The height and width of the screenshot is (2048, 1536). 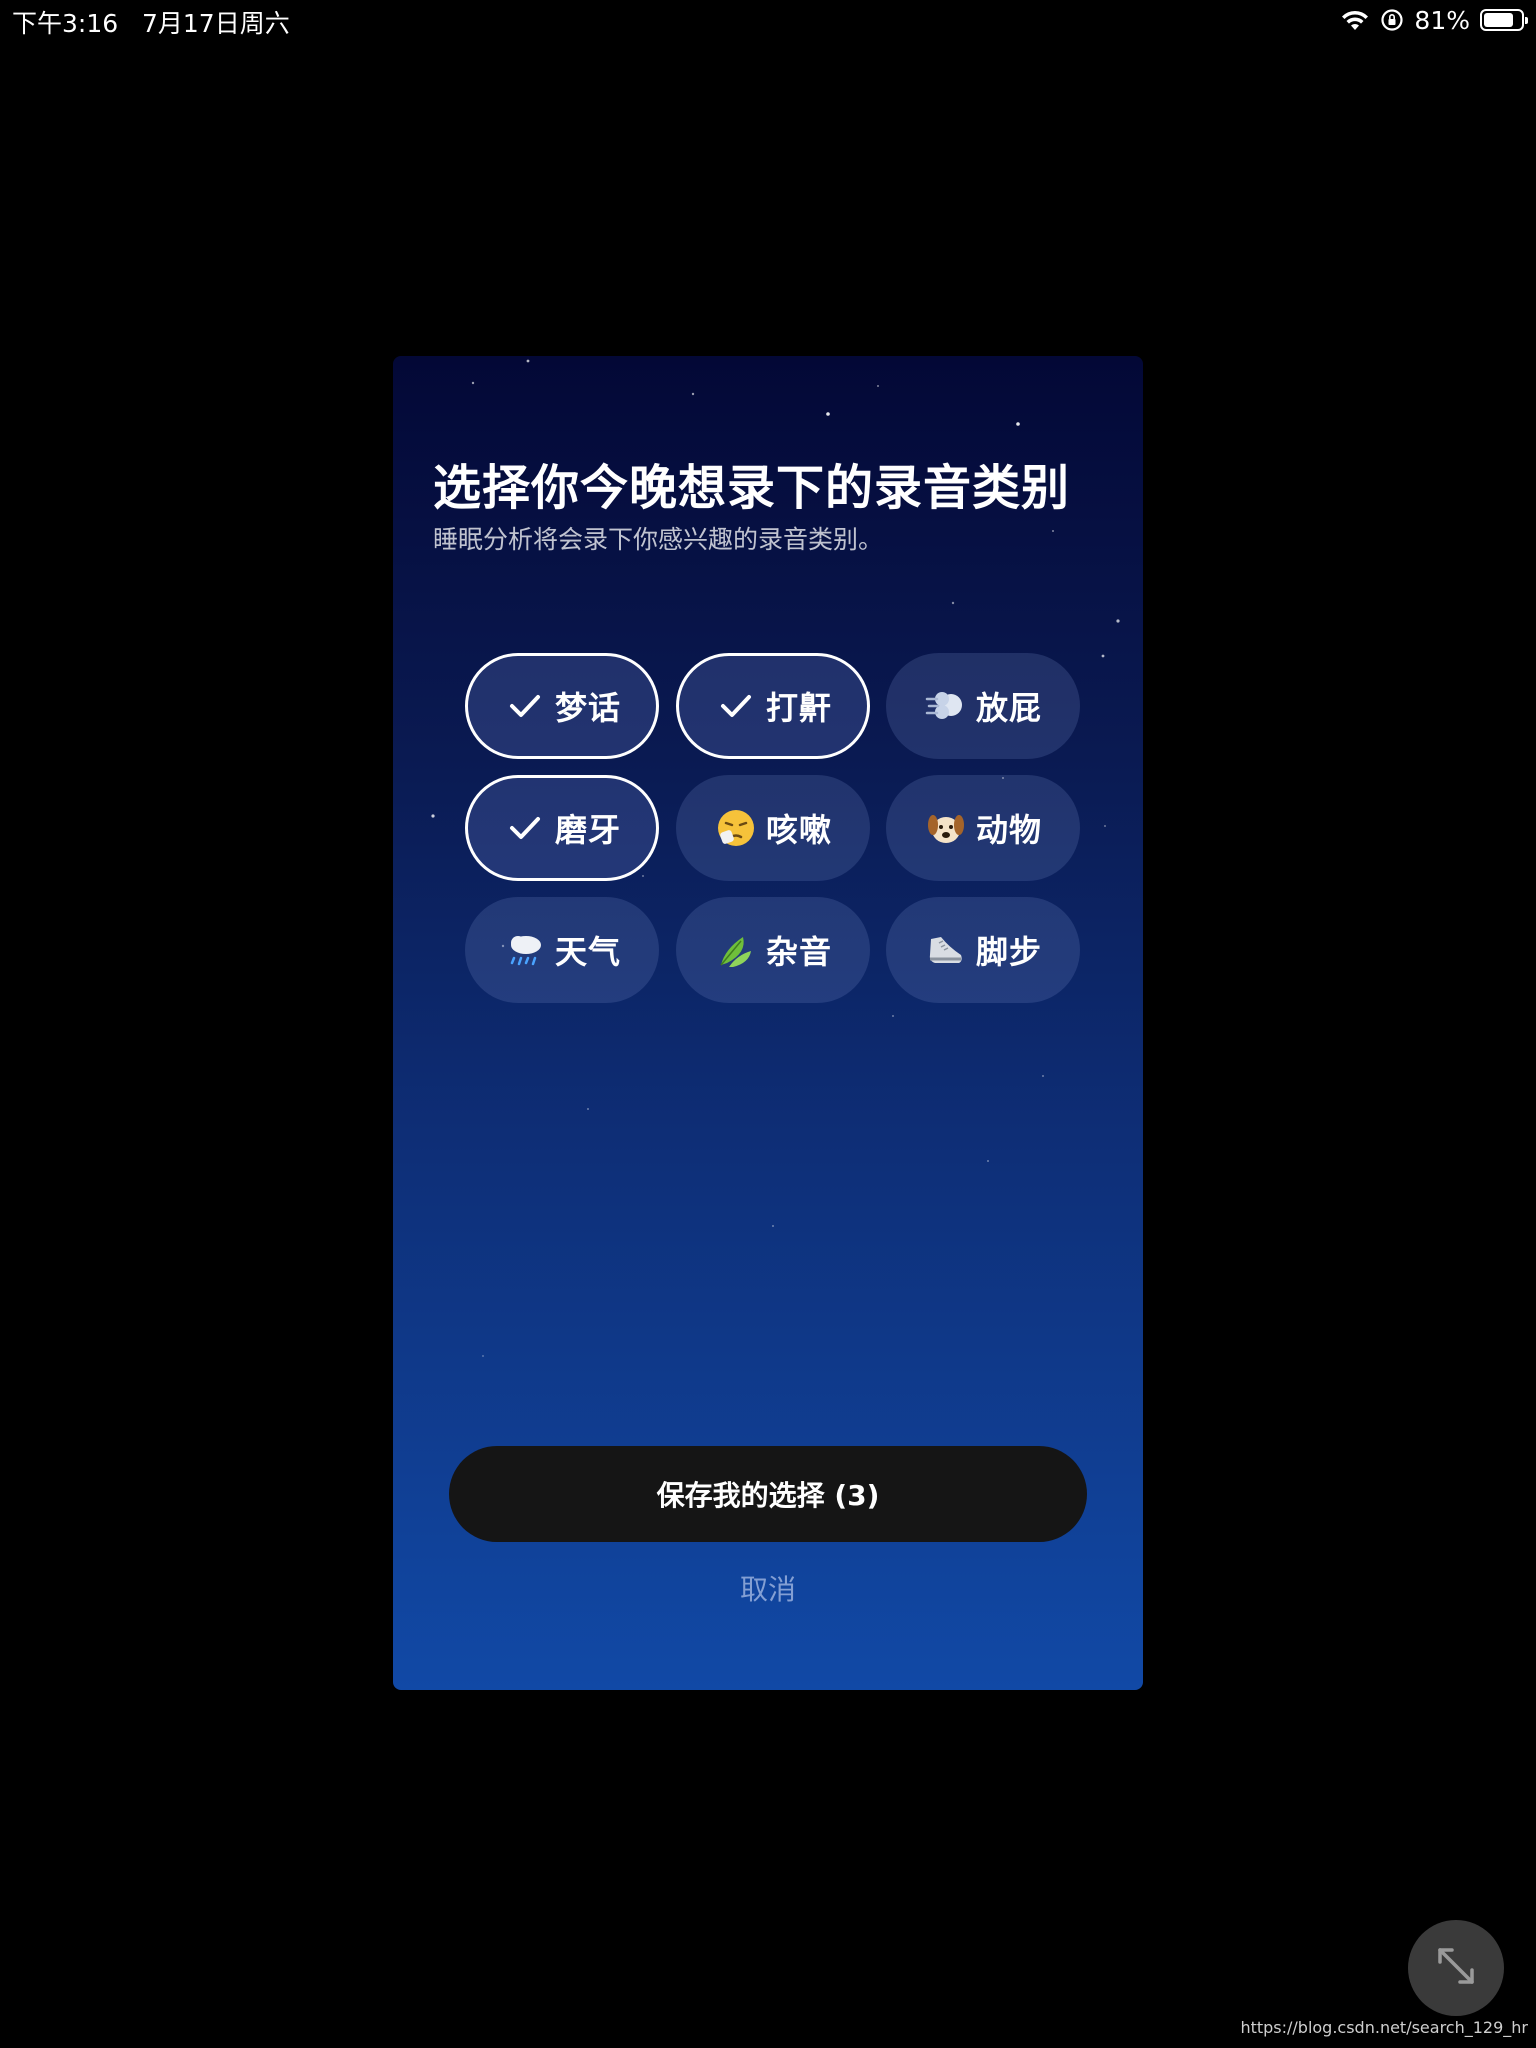 What do you see at coordinates (768, 1588) in the screenshot?
I see `cancel-button: 取消` at bounding box center [768, 1588].